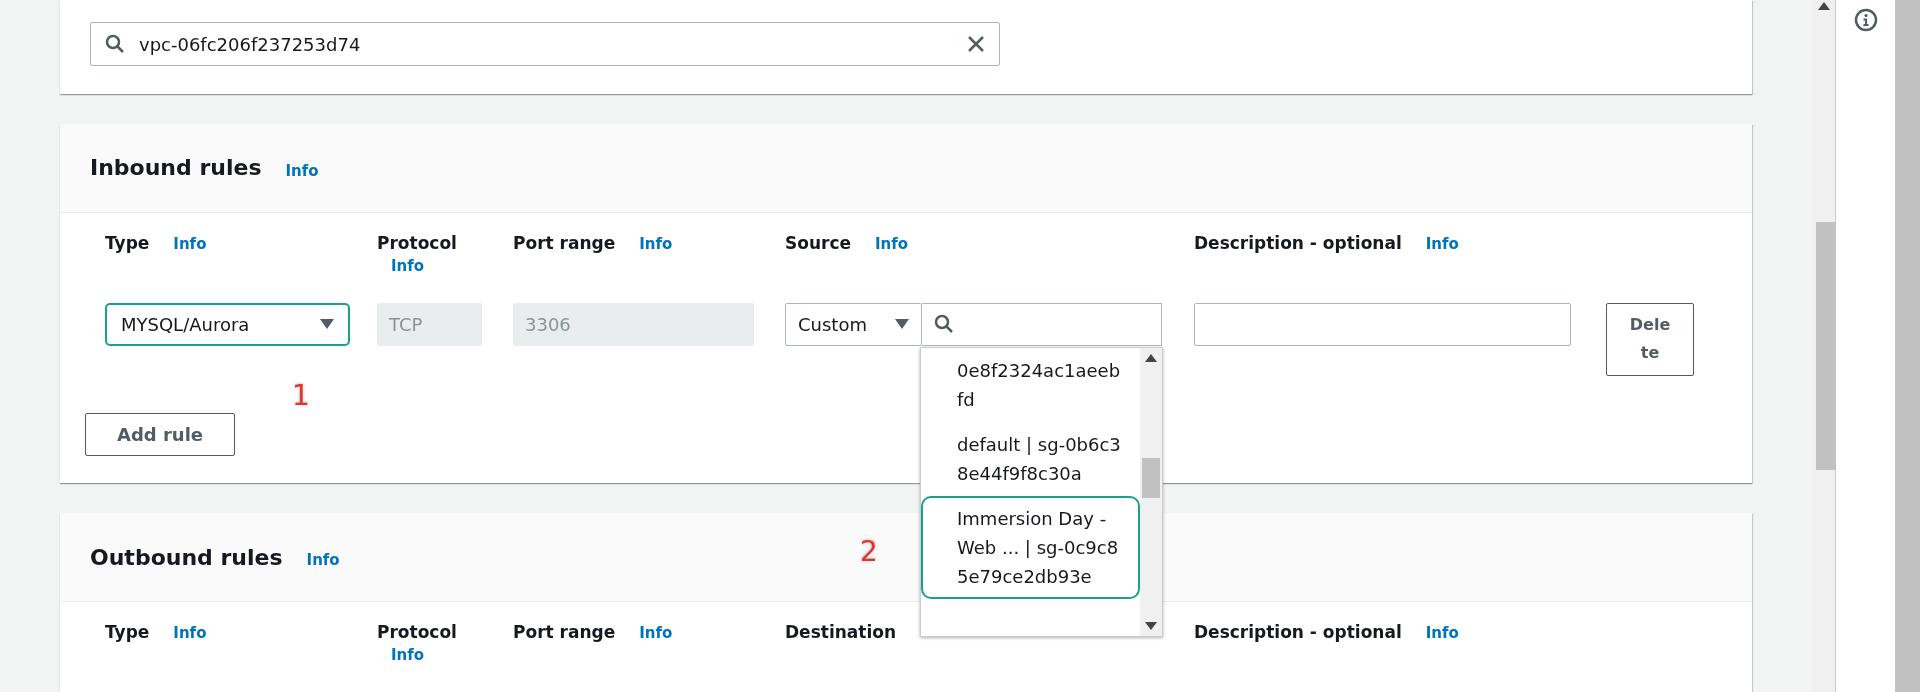 The height and width of the screenshot is (692, 1920). I want to click on annotation-number: 2, so click(869, 551).